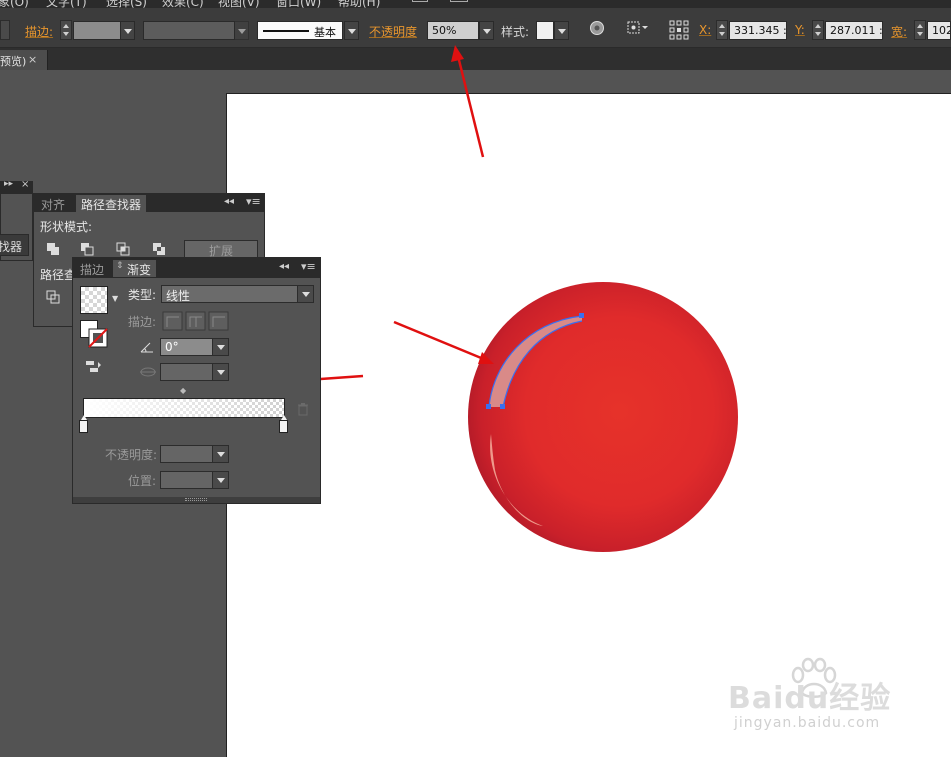 This screenshot has height=757, width=951. I want to click on gradient-slider, so click(184, 408).